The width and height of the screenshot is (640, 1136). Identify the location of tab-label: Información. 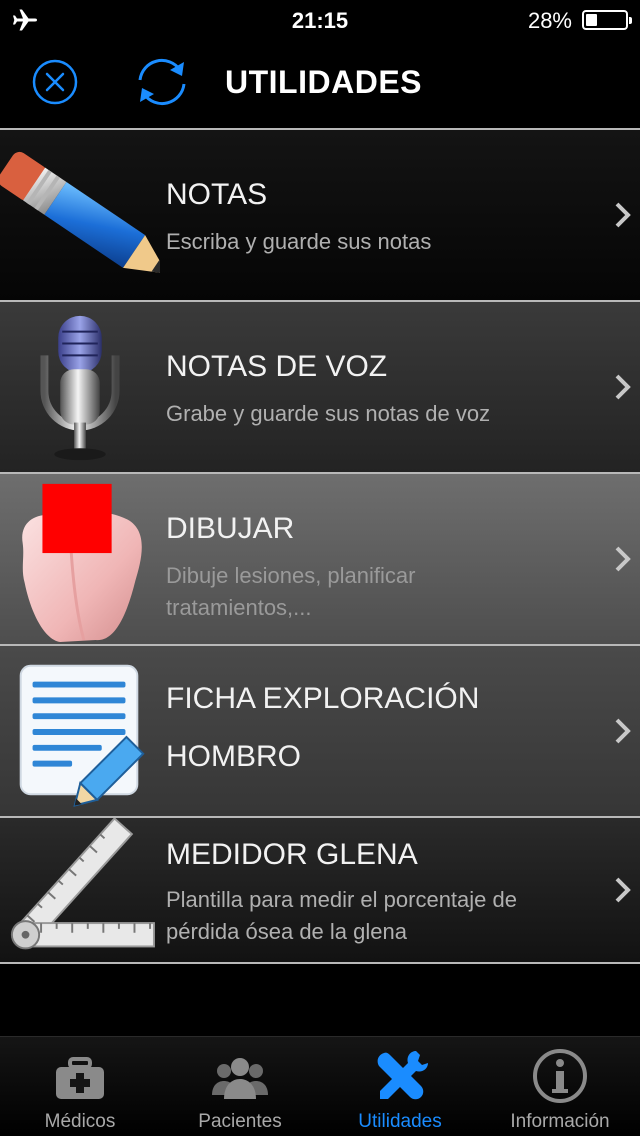
(560, 1121).